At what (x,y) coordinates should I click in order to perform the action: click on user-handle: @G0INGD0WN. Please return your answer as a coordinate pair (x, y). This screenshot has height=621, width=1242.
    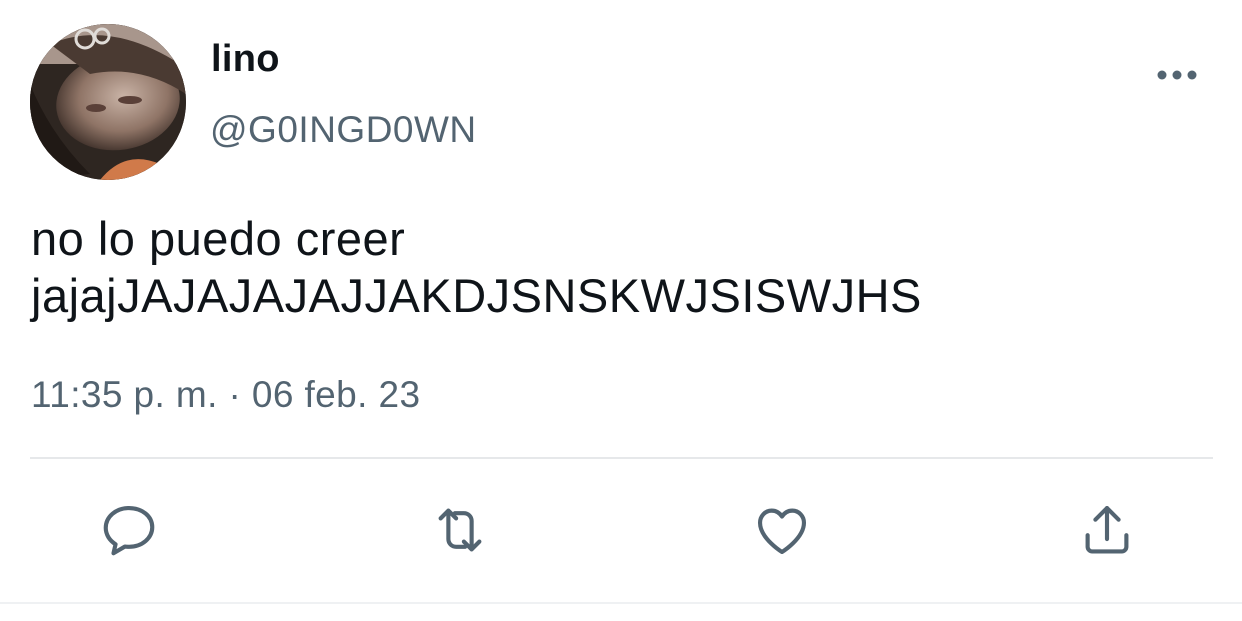
    Looking at the image, I should click on (343, 130).